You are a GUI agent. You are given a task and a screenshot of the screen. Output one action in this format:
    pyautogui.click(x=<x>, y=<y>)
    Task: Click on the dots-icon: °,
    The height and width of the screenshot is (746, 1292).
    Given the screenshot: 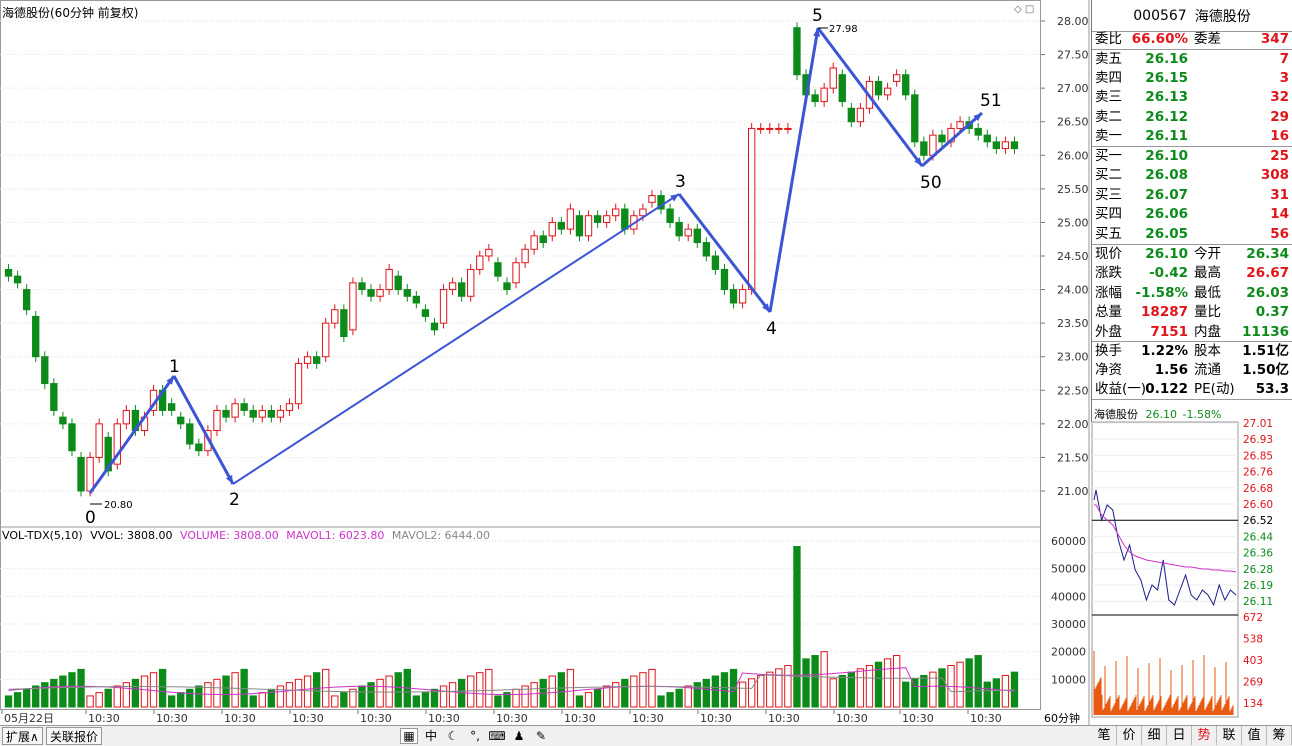 What is the action you would take?
    pyautogui.click(x=475, y=736)
    